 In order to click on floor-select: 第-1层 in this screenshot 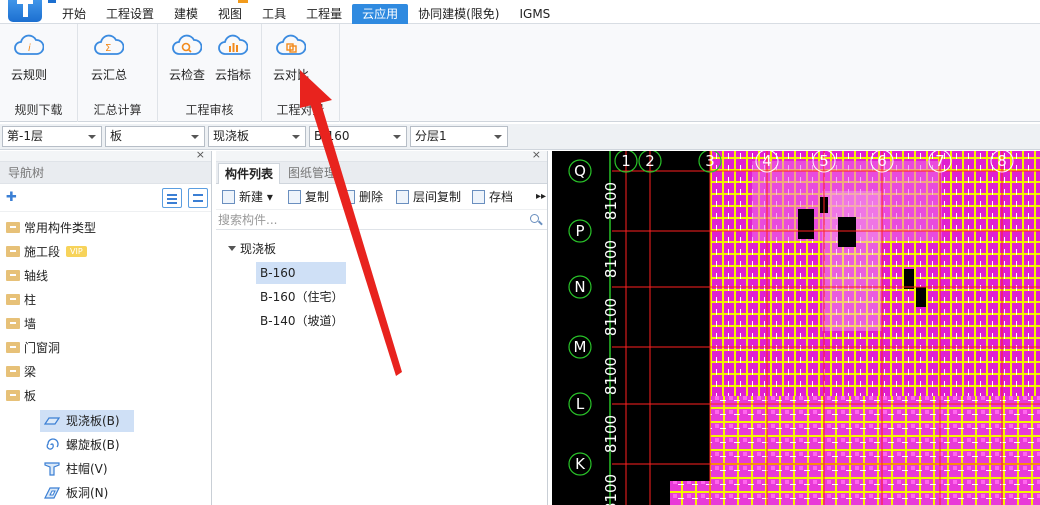, I will do `click(52, 136)`.